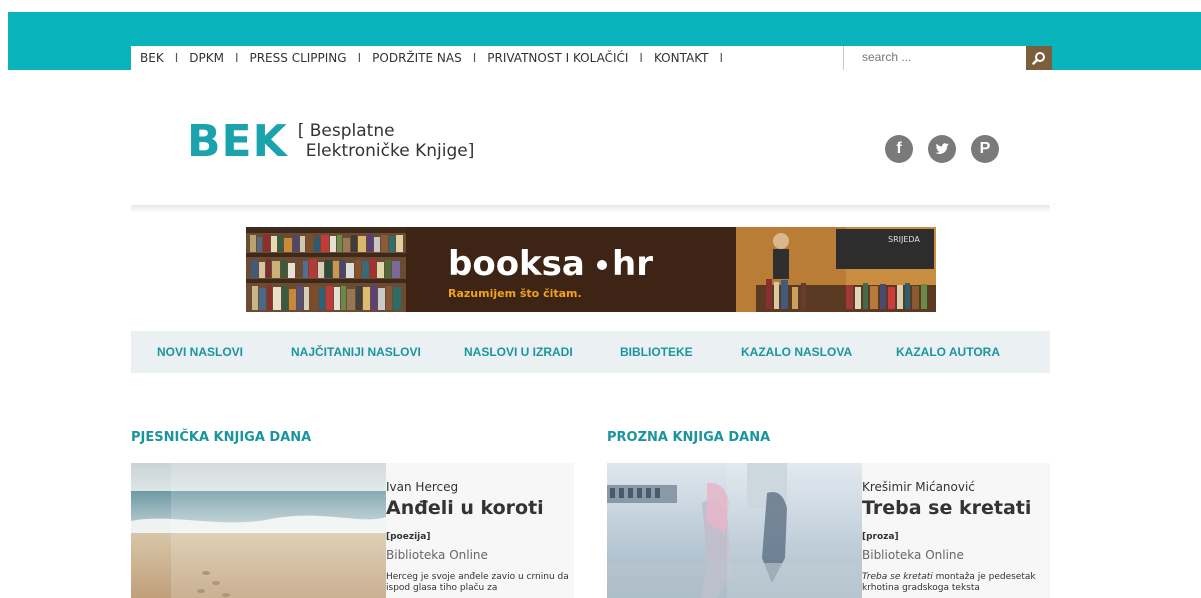 Image resolution: width=1201 pixels, height=598 pixels. What do you see at coordinates (948, 352) in the screenshot?
I see `mainnav-kazalo-autora: KAZALO AUTORA` at bounding box center [948, 352].